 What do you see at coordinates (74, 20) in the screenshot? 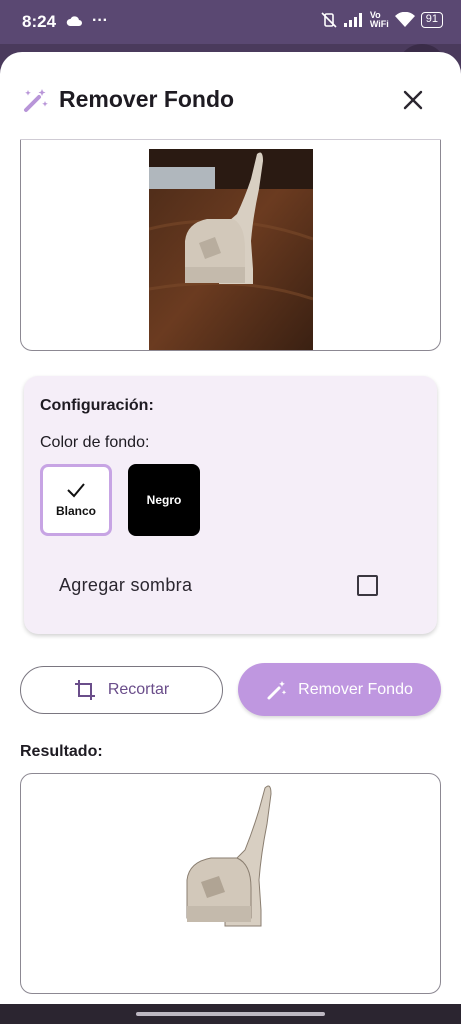
I see `cloud-icon` at bounding box center [74, 20].